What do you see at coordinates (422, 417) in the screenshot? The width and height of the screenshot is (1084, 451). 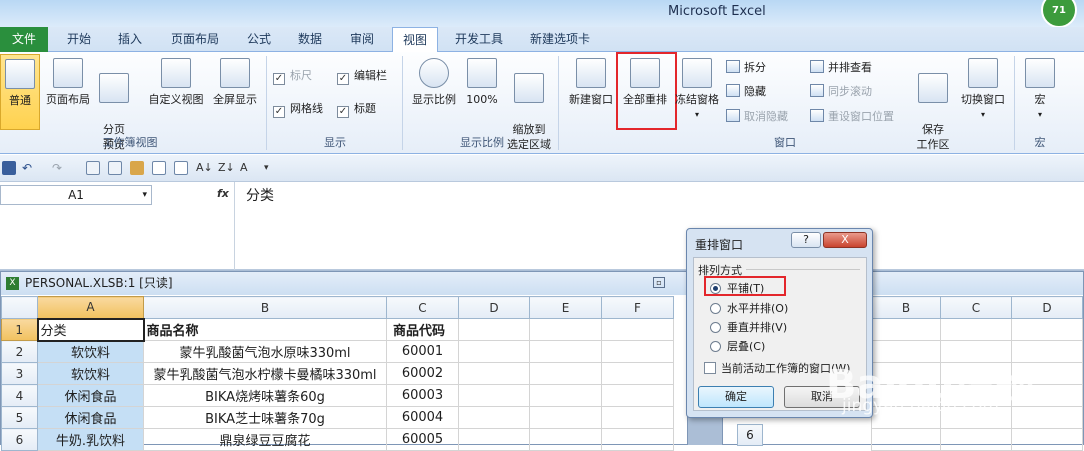 I see `cell: 60004` at bounding box center [422, 417].